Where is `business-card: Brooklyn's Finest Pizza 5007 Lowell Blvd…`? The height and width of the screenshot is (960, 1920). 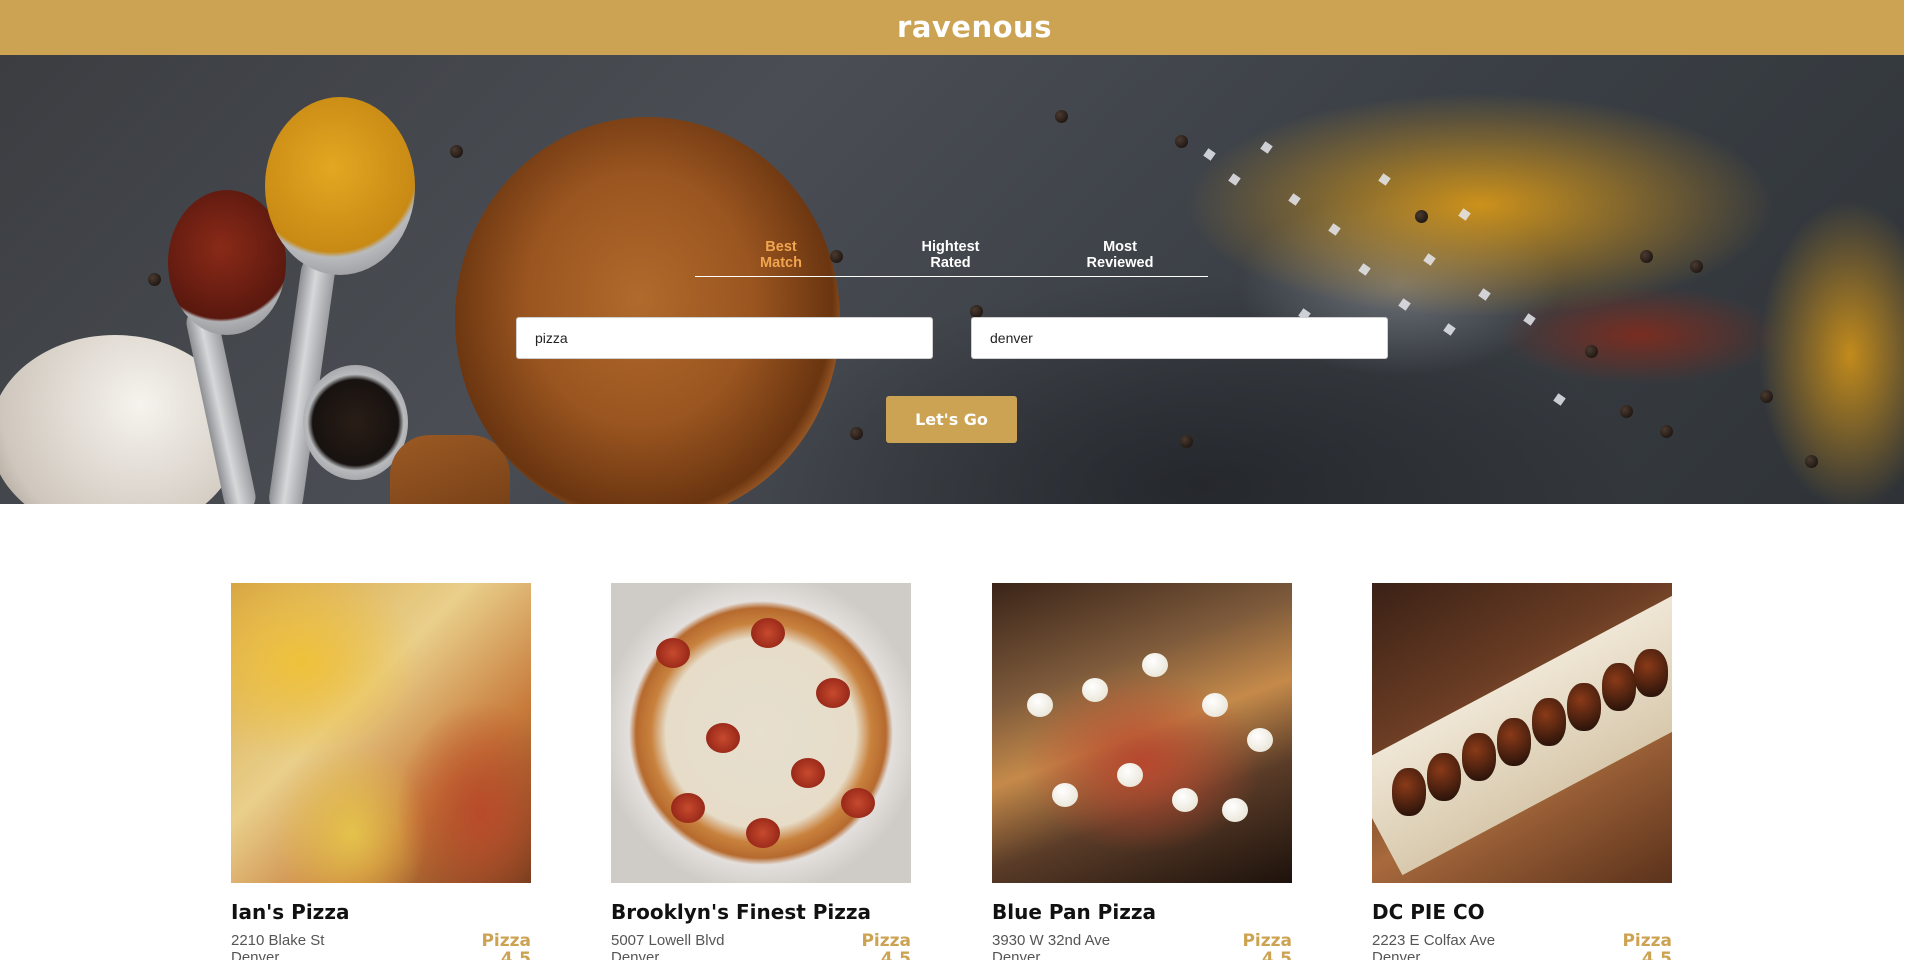 business-card: Brooklyn's Finest Pizza 5007 Lowell Blvd… is located at coordinates (761, 771).